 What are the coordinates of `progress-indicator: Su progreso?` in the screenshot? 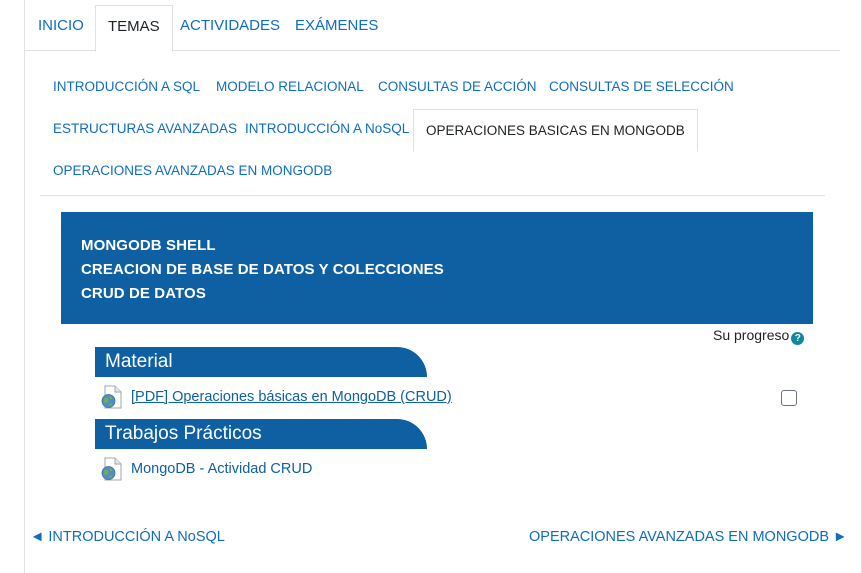 It's located at (759, 336).